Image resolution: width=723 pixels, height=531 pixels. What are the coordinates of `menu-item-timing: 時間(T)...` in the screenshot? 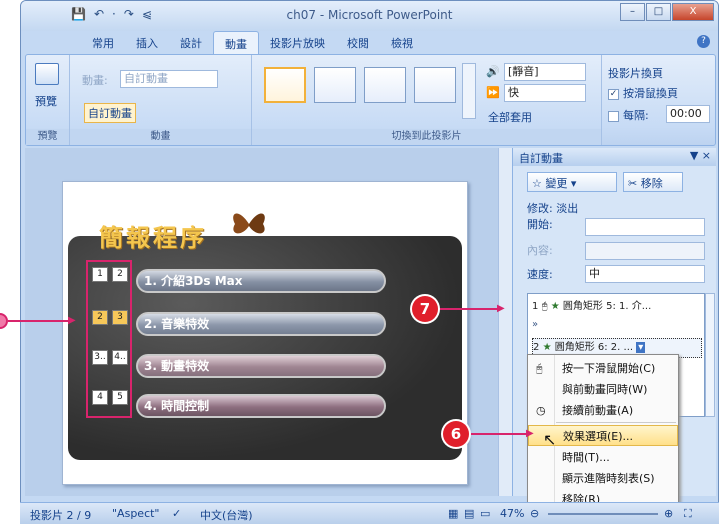 It's located at (603, 457).